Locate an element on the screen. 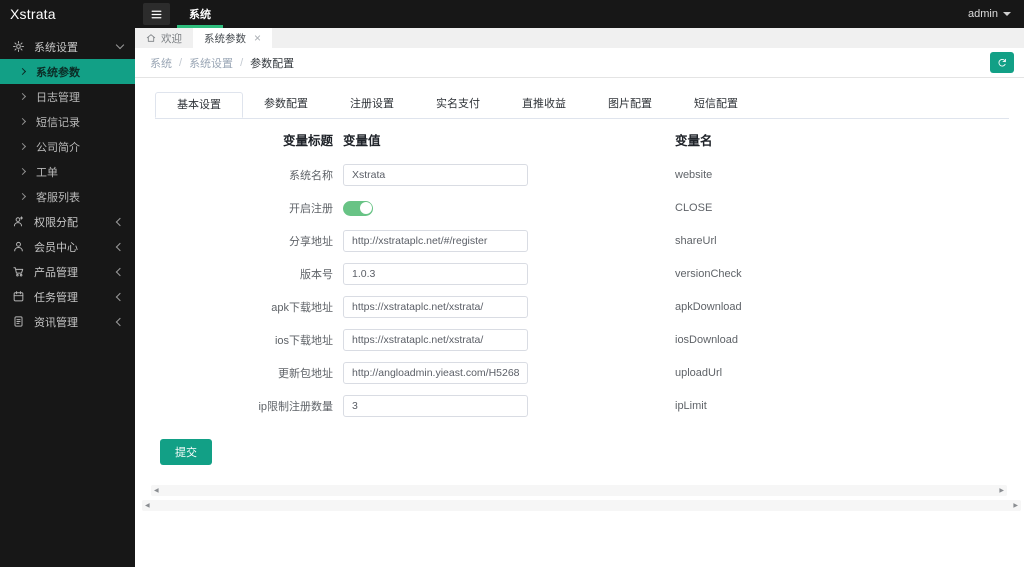 The height and width of the screenshot is (567, 1024). settings-tab-短信配置: 短信配置 is located at coordinates (716, 105).